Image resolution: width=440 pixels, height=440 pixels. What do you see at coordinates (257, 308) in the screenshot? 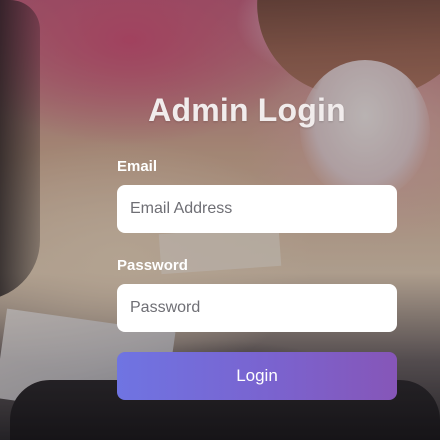
I see `password-field` at bounding box center [257, 308].